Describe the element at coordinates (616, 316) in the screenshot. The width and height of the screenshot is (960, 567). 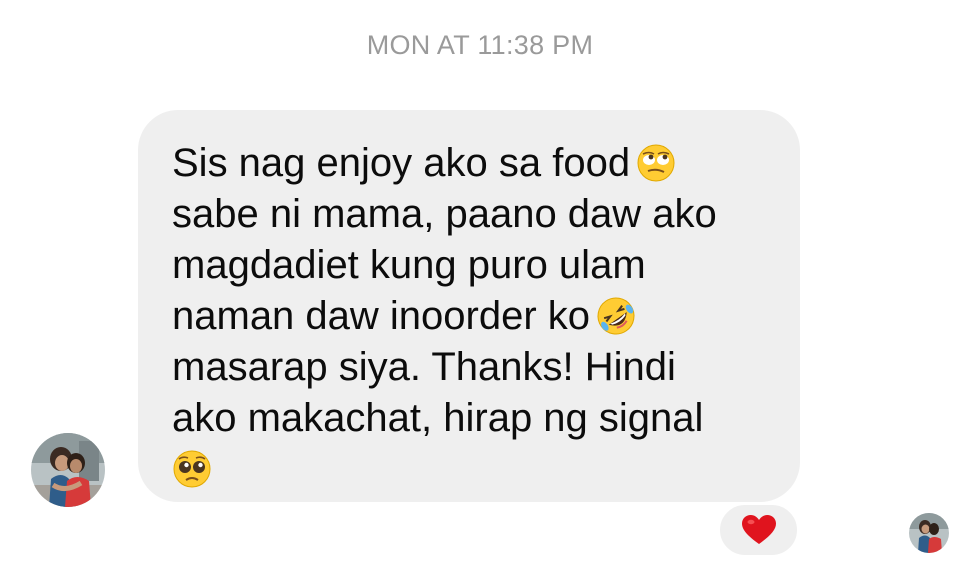
I see `rolling-on-floor-laughing-emoji-icon` at that location.